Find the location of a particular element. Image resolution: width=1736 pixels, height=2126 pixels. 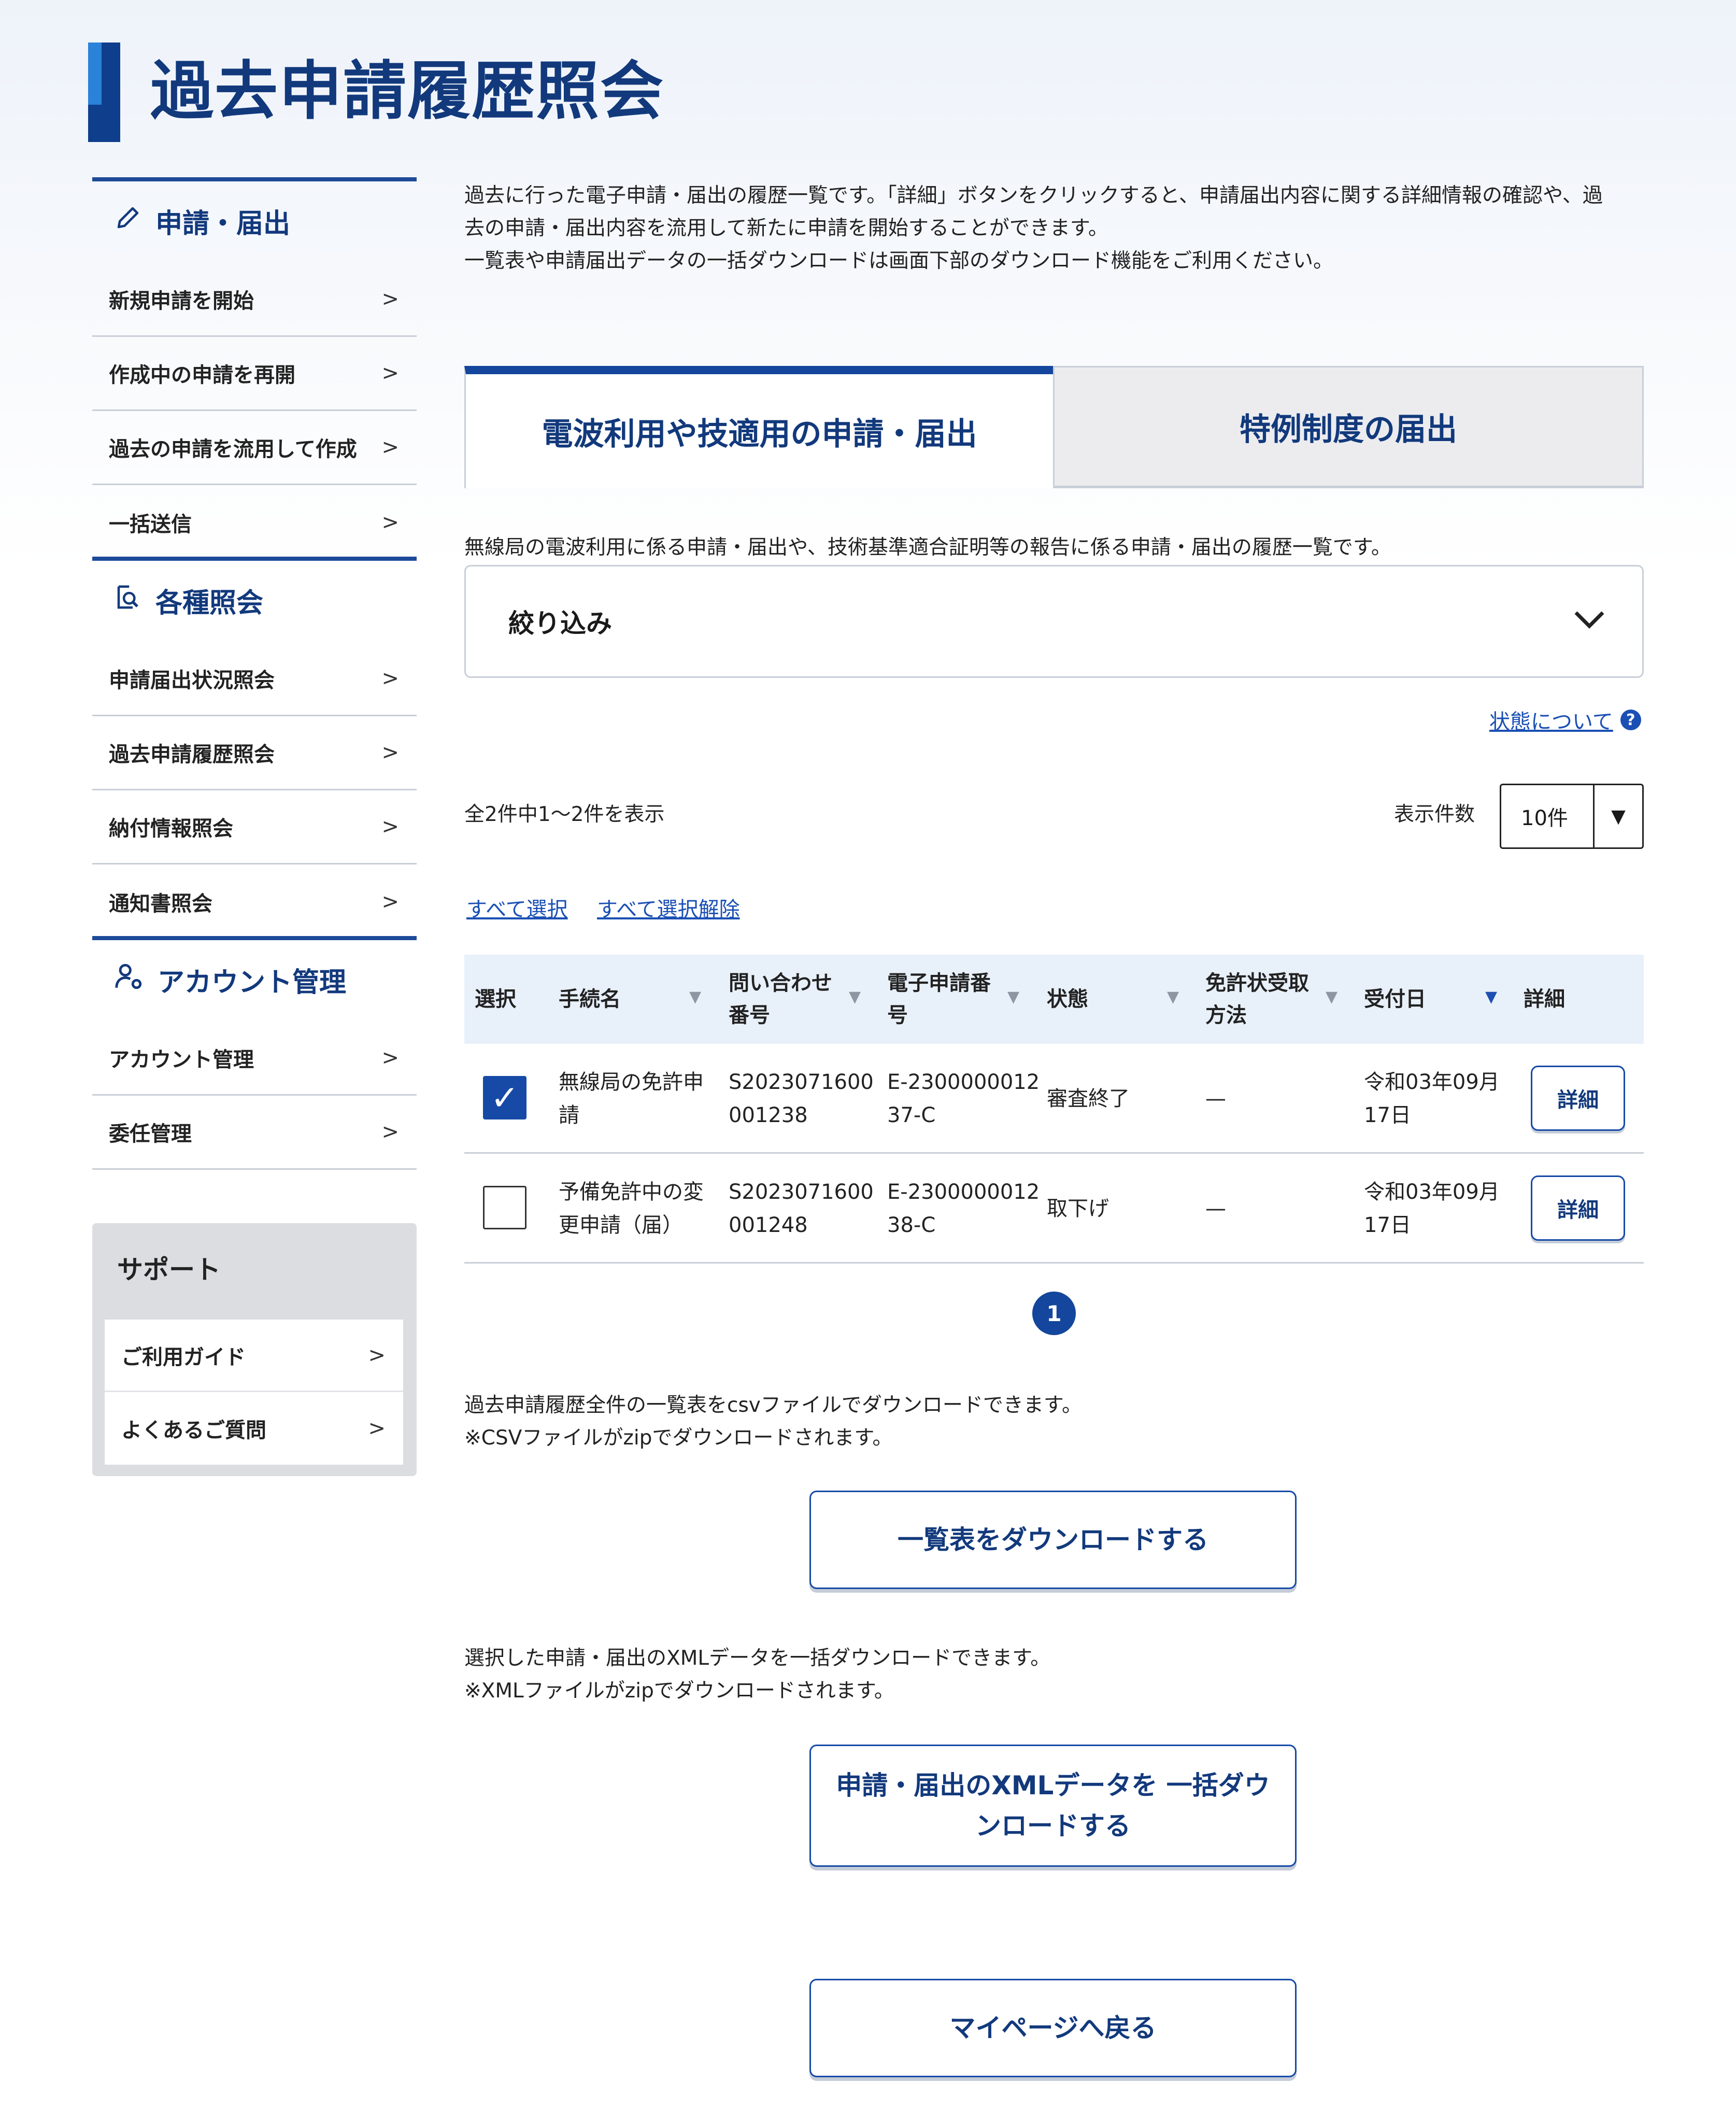

sort-status-icon: ▼ is located at coordinates (1173, 997).